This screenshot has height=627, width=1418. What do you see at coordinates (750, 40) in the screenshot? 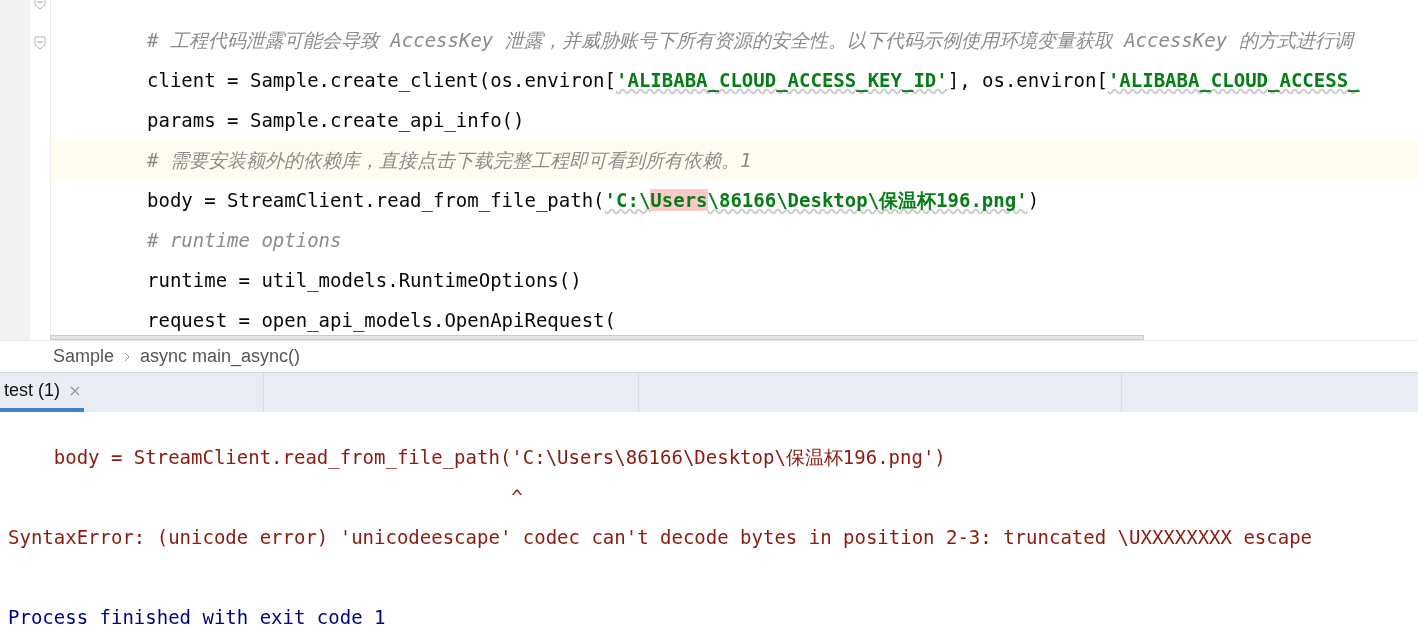
I see `code-line: # 工程代码泄露可能会导致 AccessKey 泄露，并威胁账号下所有资源的安全性。以下代码示例使用环境变量获取 AccessKey 的方式进行调` at bounding box center [750, 40].